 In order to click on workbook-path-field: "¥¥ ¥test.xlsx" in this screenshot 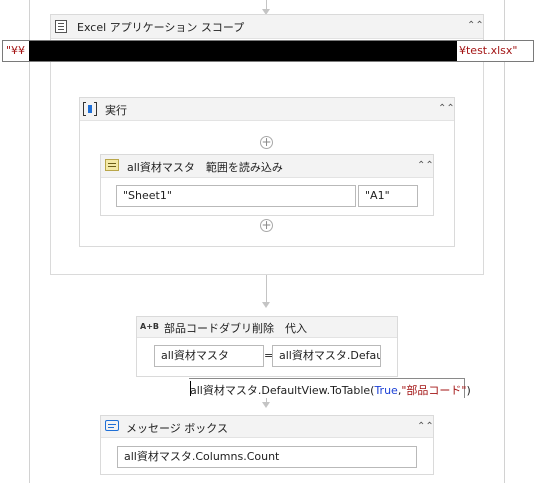, I will do `click(268, 51)`.